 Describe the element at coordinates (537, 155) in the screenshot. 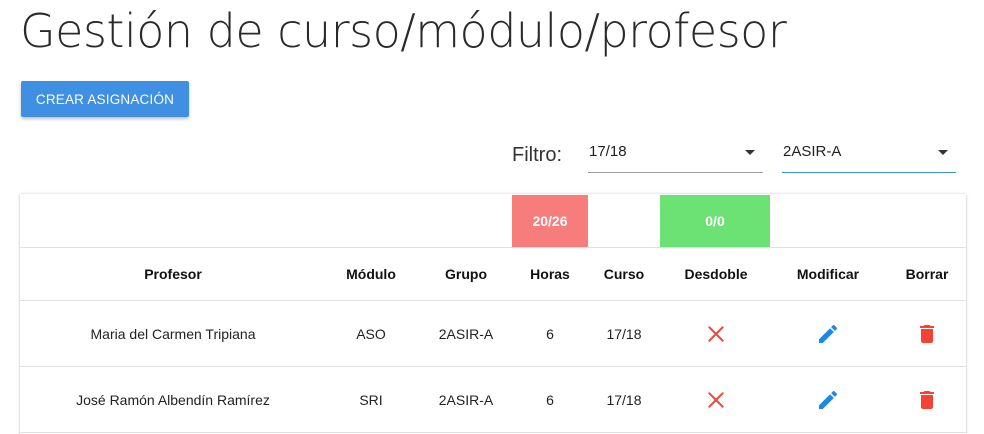

I see `filter-label: Filtro:` at that location.